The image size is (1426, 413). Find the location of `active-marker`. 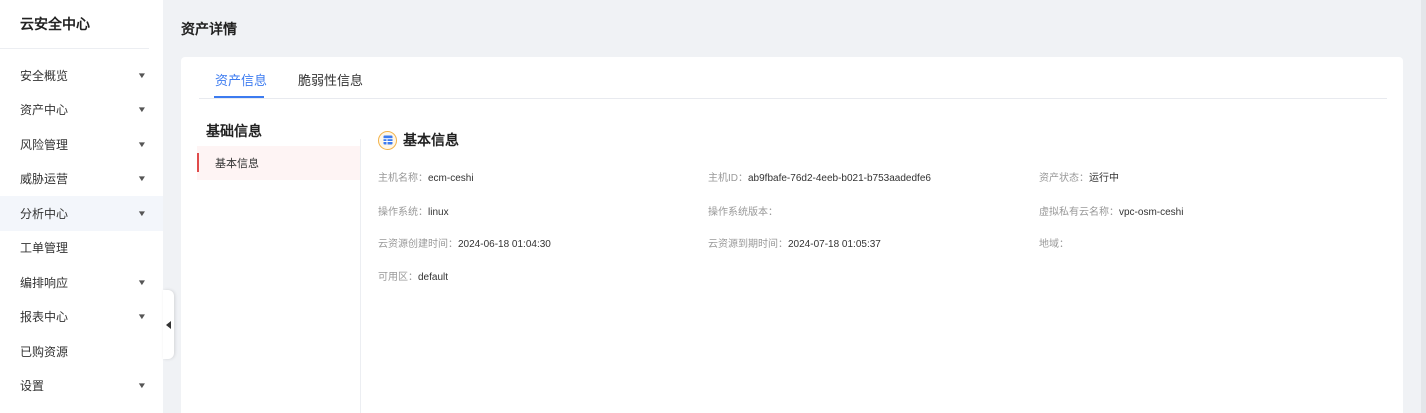

active-marker is located at coordinates (198, 162).